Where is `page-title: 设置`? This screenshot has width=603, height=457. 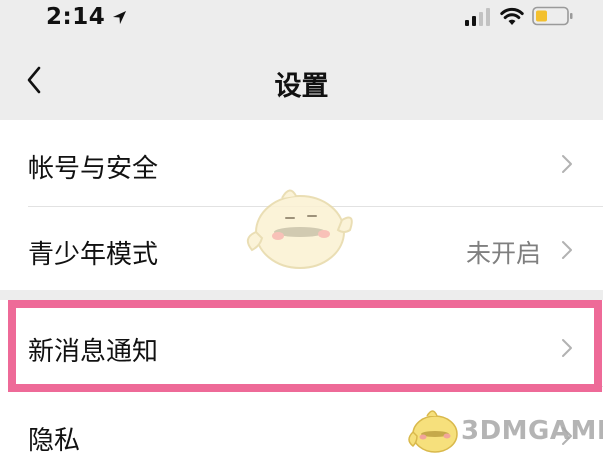
page-title: 设置 is located at coordinates (301, 86).